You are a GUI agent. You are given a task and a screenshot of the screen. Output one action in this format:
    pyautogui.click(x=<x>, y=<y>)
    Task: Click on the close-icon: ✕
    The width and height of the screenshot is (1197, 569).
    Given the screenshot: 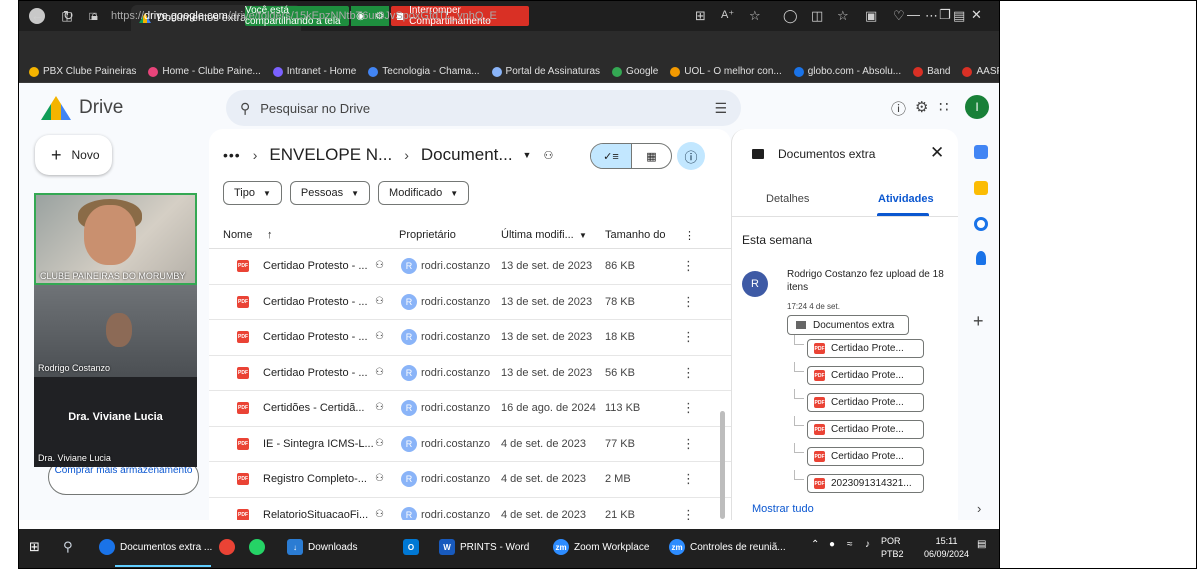 What is the action you would take?
    pyautogui.click(x=937, y=153)
    